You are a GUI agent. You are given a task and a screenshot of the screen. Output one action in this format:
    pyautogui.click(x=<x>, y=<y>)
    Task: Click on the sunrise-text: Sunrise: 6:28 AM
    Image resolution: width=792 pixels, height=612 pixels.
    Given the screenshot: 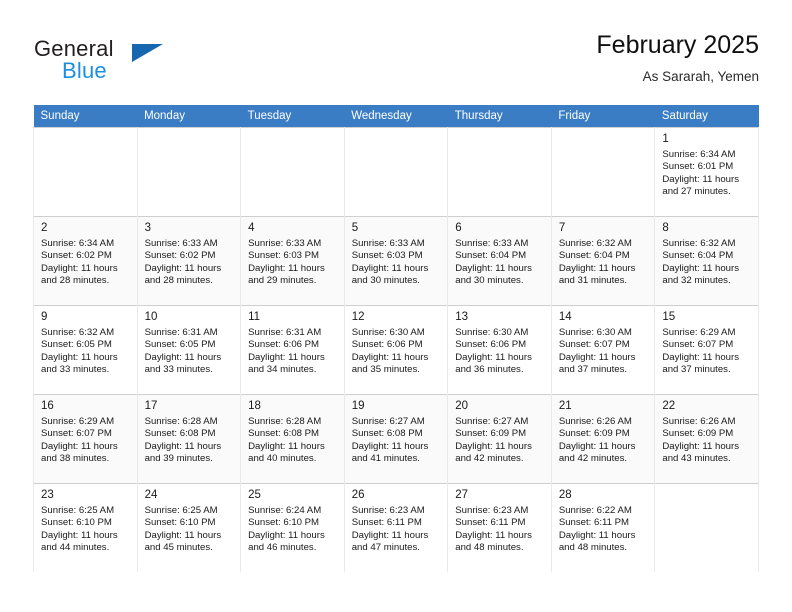 What is the action you would take?
    pyautogui.click(x=285, y=421)
    